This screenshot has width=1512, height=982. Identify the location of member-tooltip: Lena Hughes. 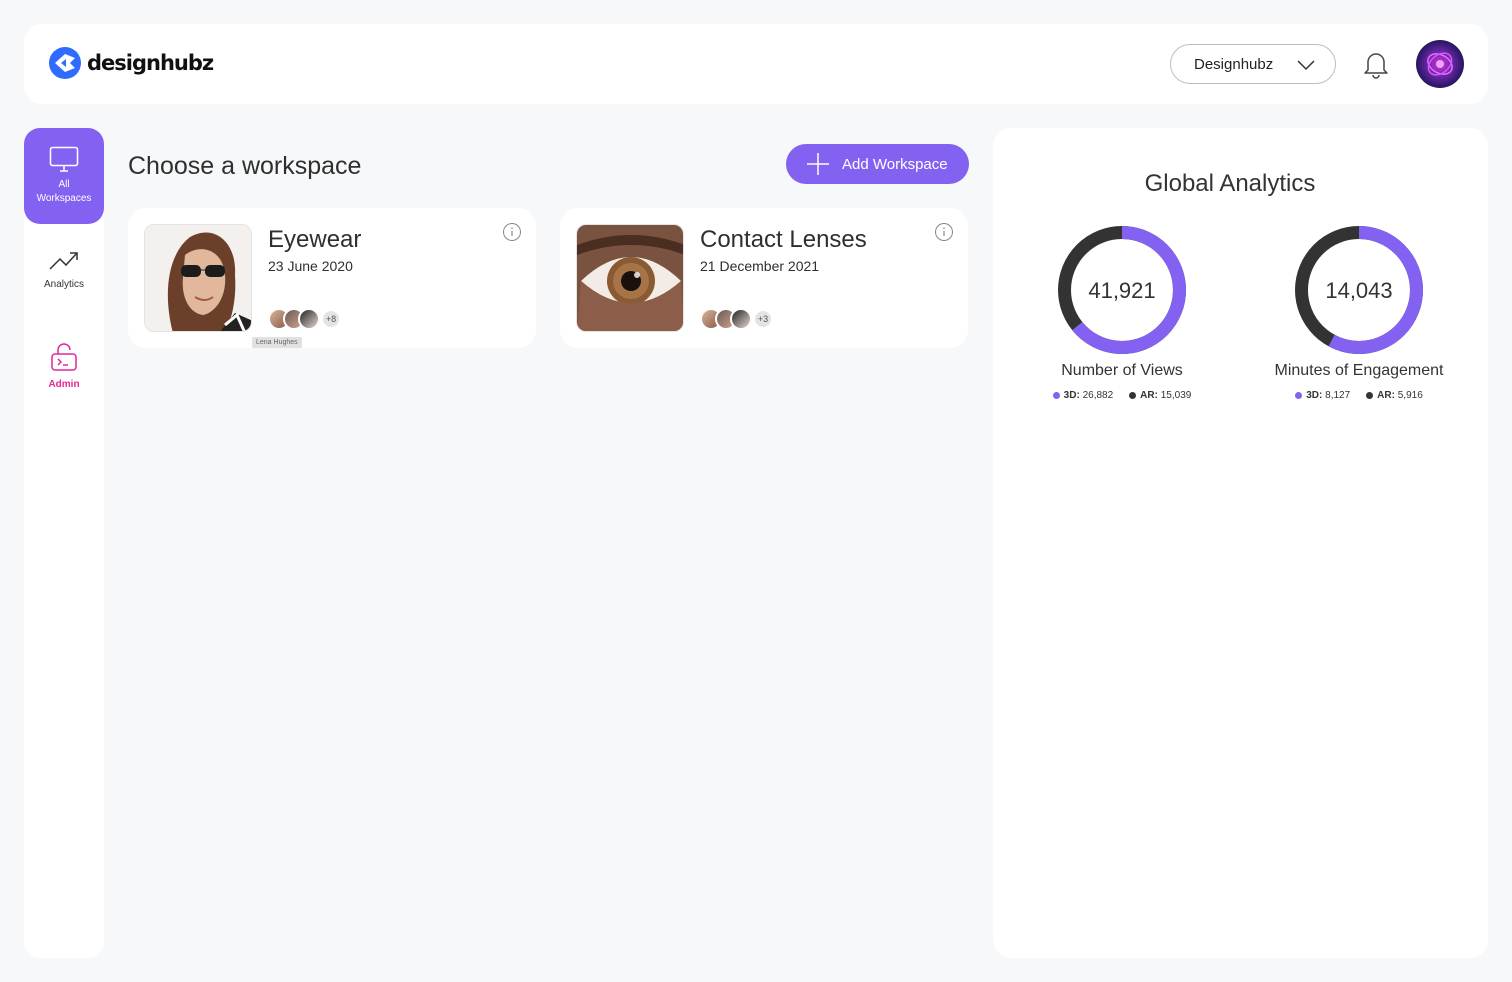
(277, 342).